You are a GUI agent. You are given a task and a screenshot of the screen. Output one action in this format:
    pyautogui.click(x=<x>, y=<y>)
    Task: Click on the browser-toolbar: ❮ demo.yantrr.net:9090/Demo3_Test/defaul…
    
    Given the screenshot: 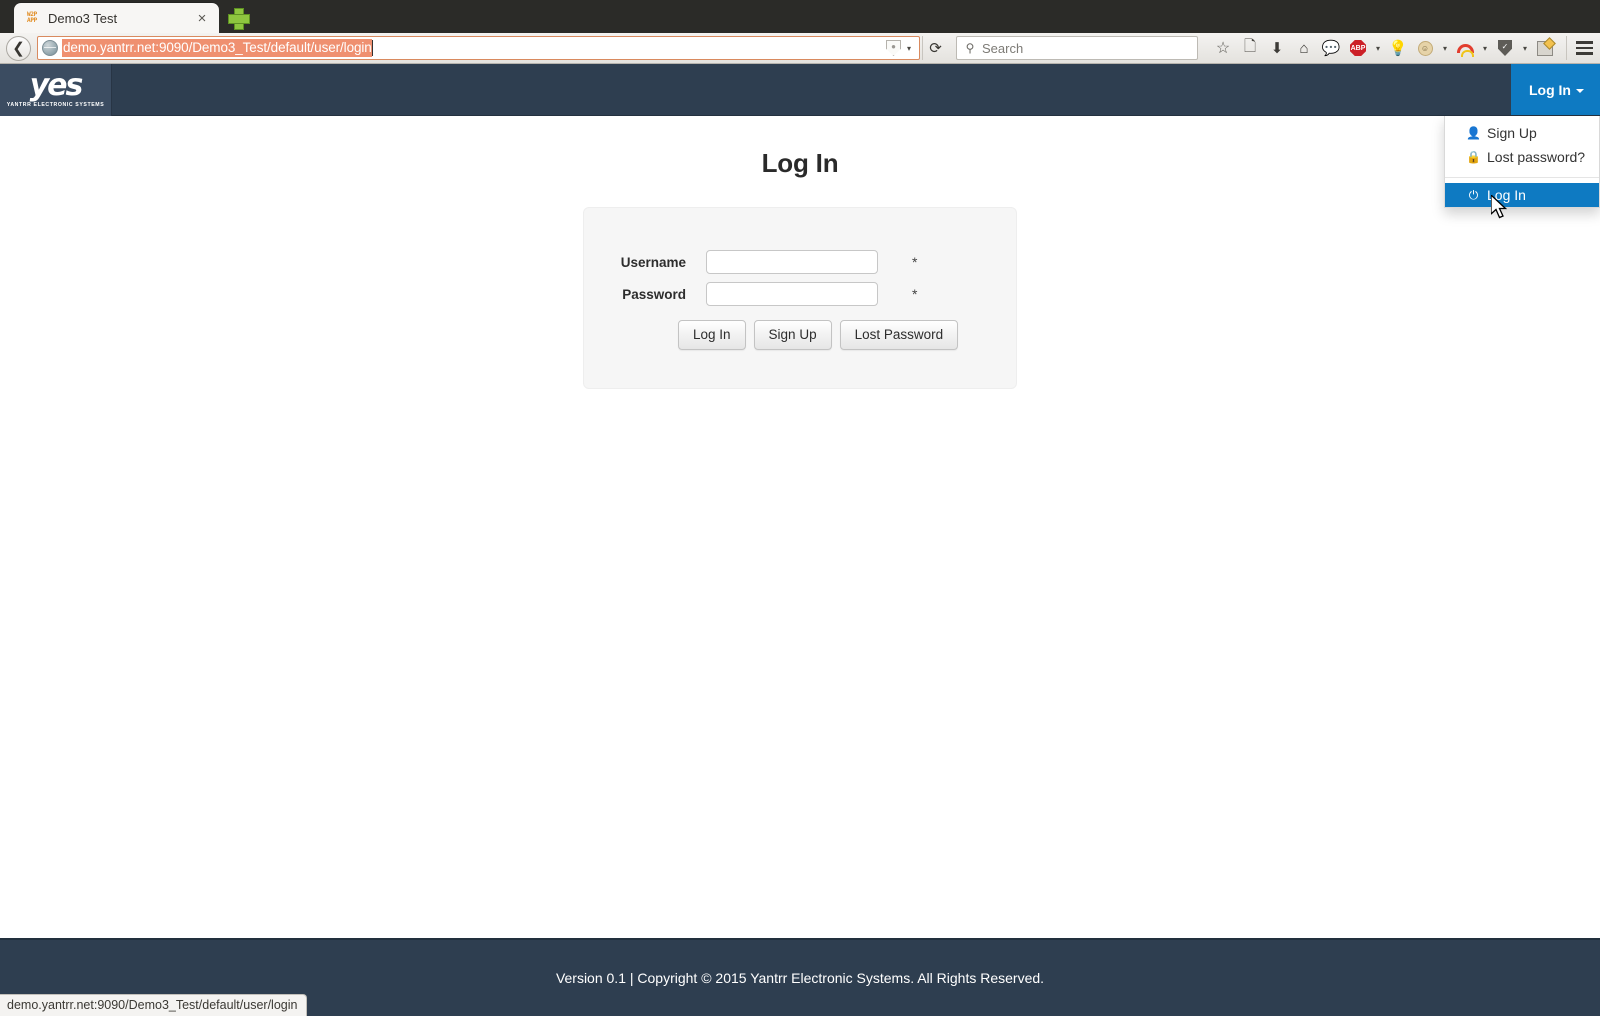 What is the action you would take?
    pyautogui.click(x=800, y=48)
    